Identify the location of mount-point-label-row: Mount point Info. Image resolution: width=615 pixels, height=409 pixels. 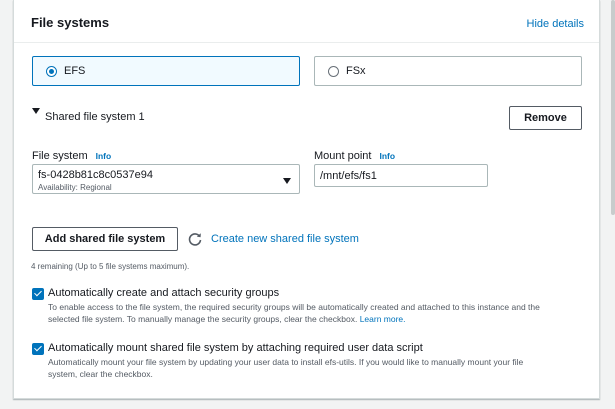
(354, 155).